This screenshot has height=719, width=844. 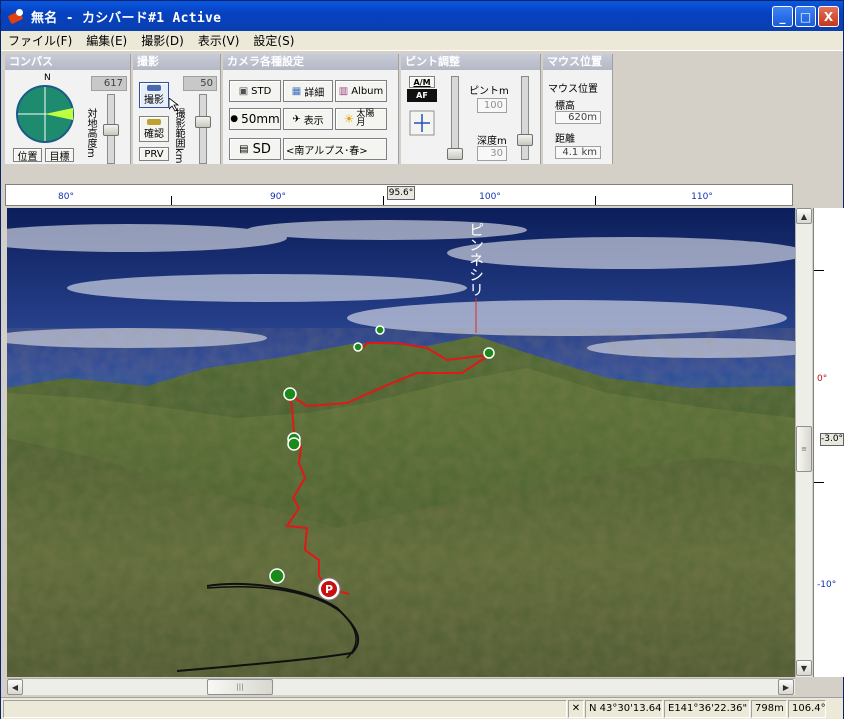 What do you see at coordinates (343, 91) in the screenshot?
I see `album-icon: ▥` at bounding box center [343, 91].